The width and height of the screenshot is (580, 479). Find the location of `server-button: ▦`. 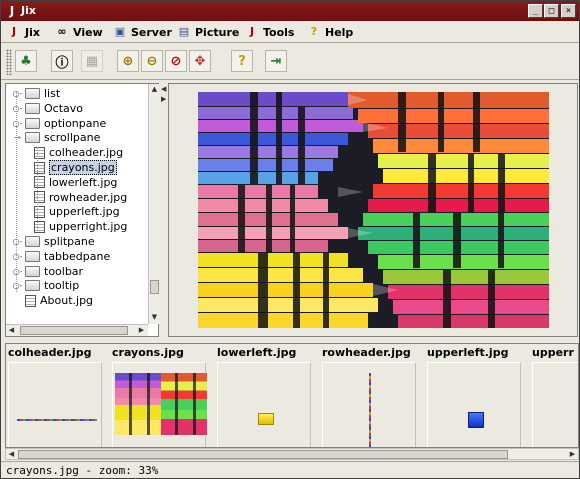

server-button: ▦ is located at coordinates (92, 61).